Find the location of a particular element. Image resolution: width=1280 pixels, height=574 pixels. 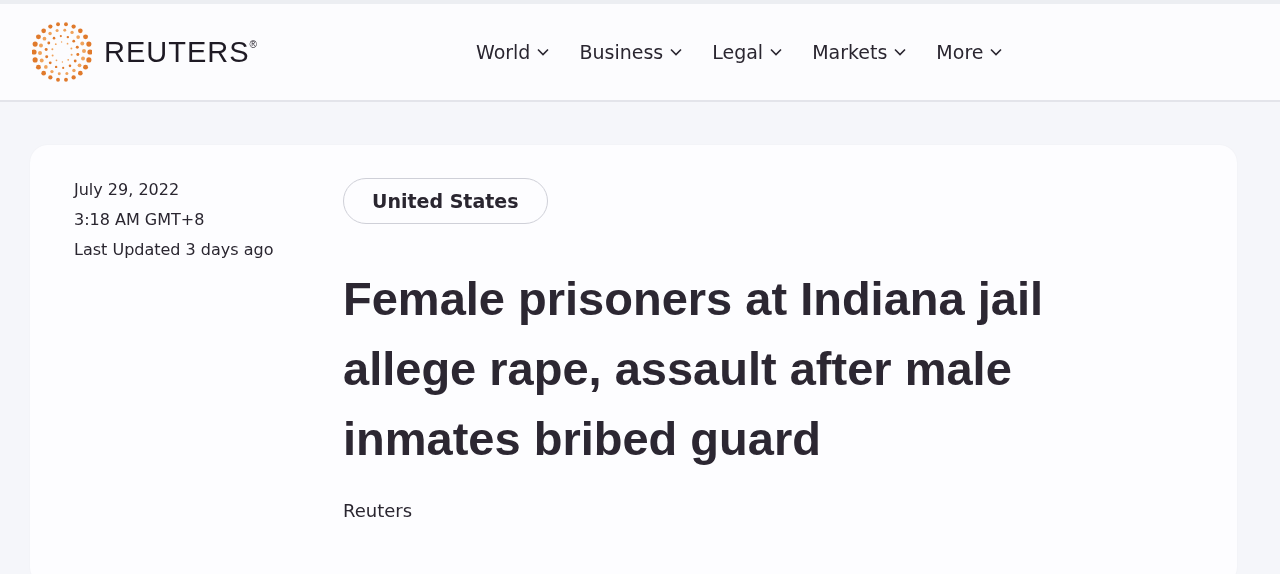

logo-icon is located at coordinates (62, 52).